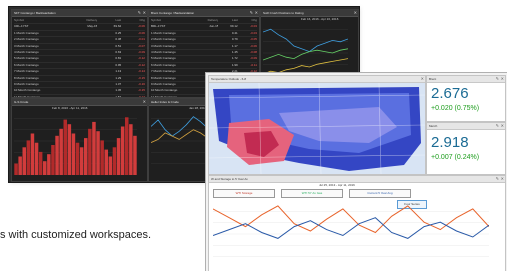 This screenshot has height=271, width=507. I want to click on quote-value: 2.676, so click(450, 93).